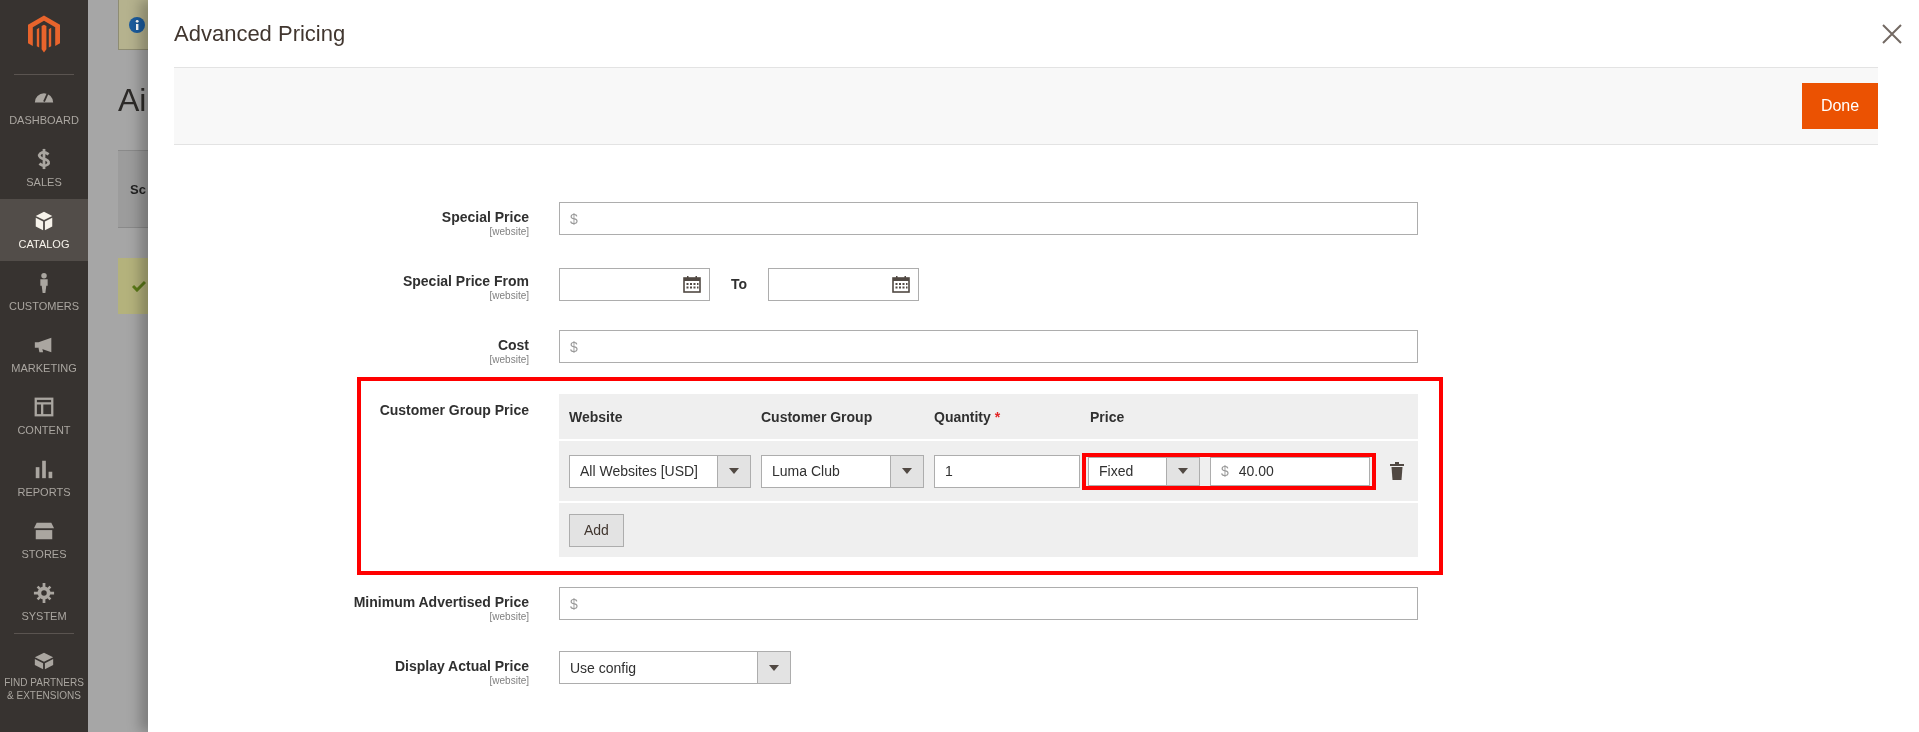 The image size is (1919, 732). What do you see at coordinates (44, 106) in the screenshot?
I see `sidebar-item: DASHBOARD` at bounding box center [44, 106].